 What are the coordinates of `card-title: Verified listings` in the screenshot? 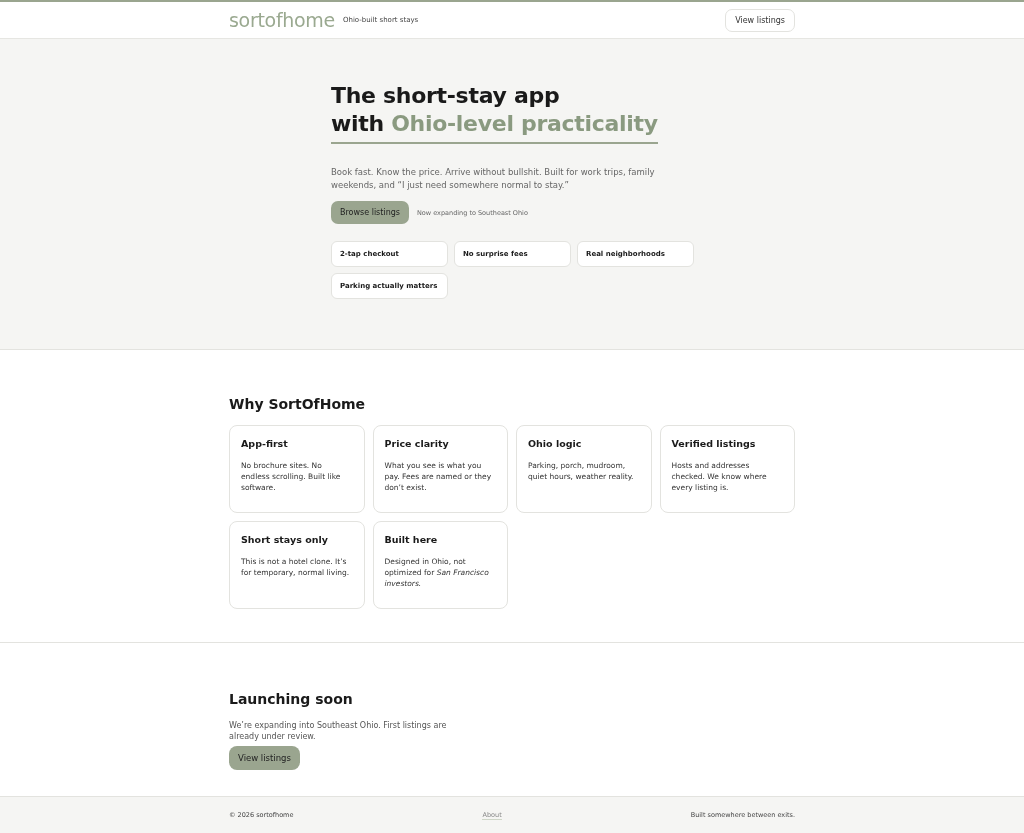 It's located at (714, 443).